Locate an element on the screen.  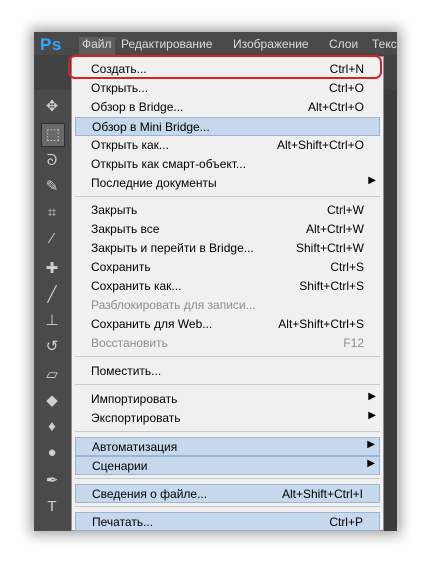
tools-panel: ✥ ⬚ ᘐ ✎ ⌗ ⁄ ✚ ╱ ⊥ ↺ ▱ ◆ ♦ ● ✒ T is located at coordinates (52, 310).